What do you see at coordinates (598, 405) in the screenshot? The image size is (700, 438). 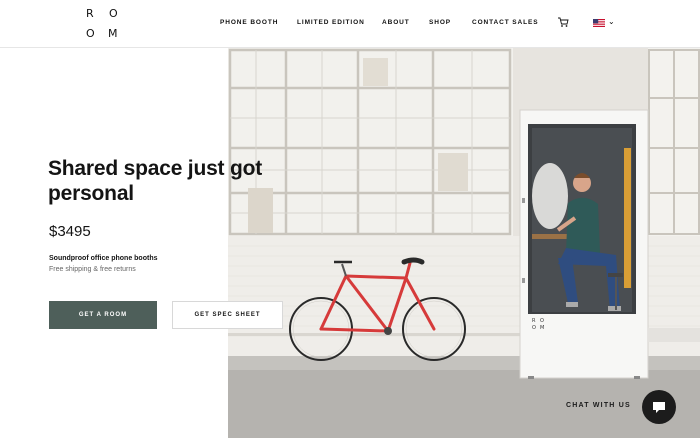 I see `chat-label: CHAT WITH US` at bounding box center [598, 405].